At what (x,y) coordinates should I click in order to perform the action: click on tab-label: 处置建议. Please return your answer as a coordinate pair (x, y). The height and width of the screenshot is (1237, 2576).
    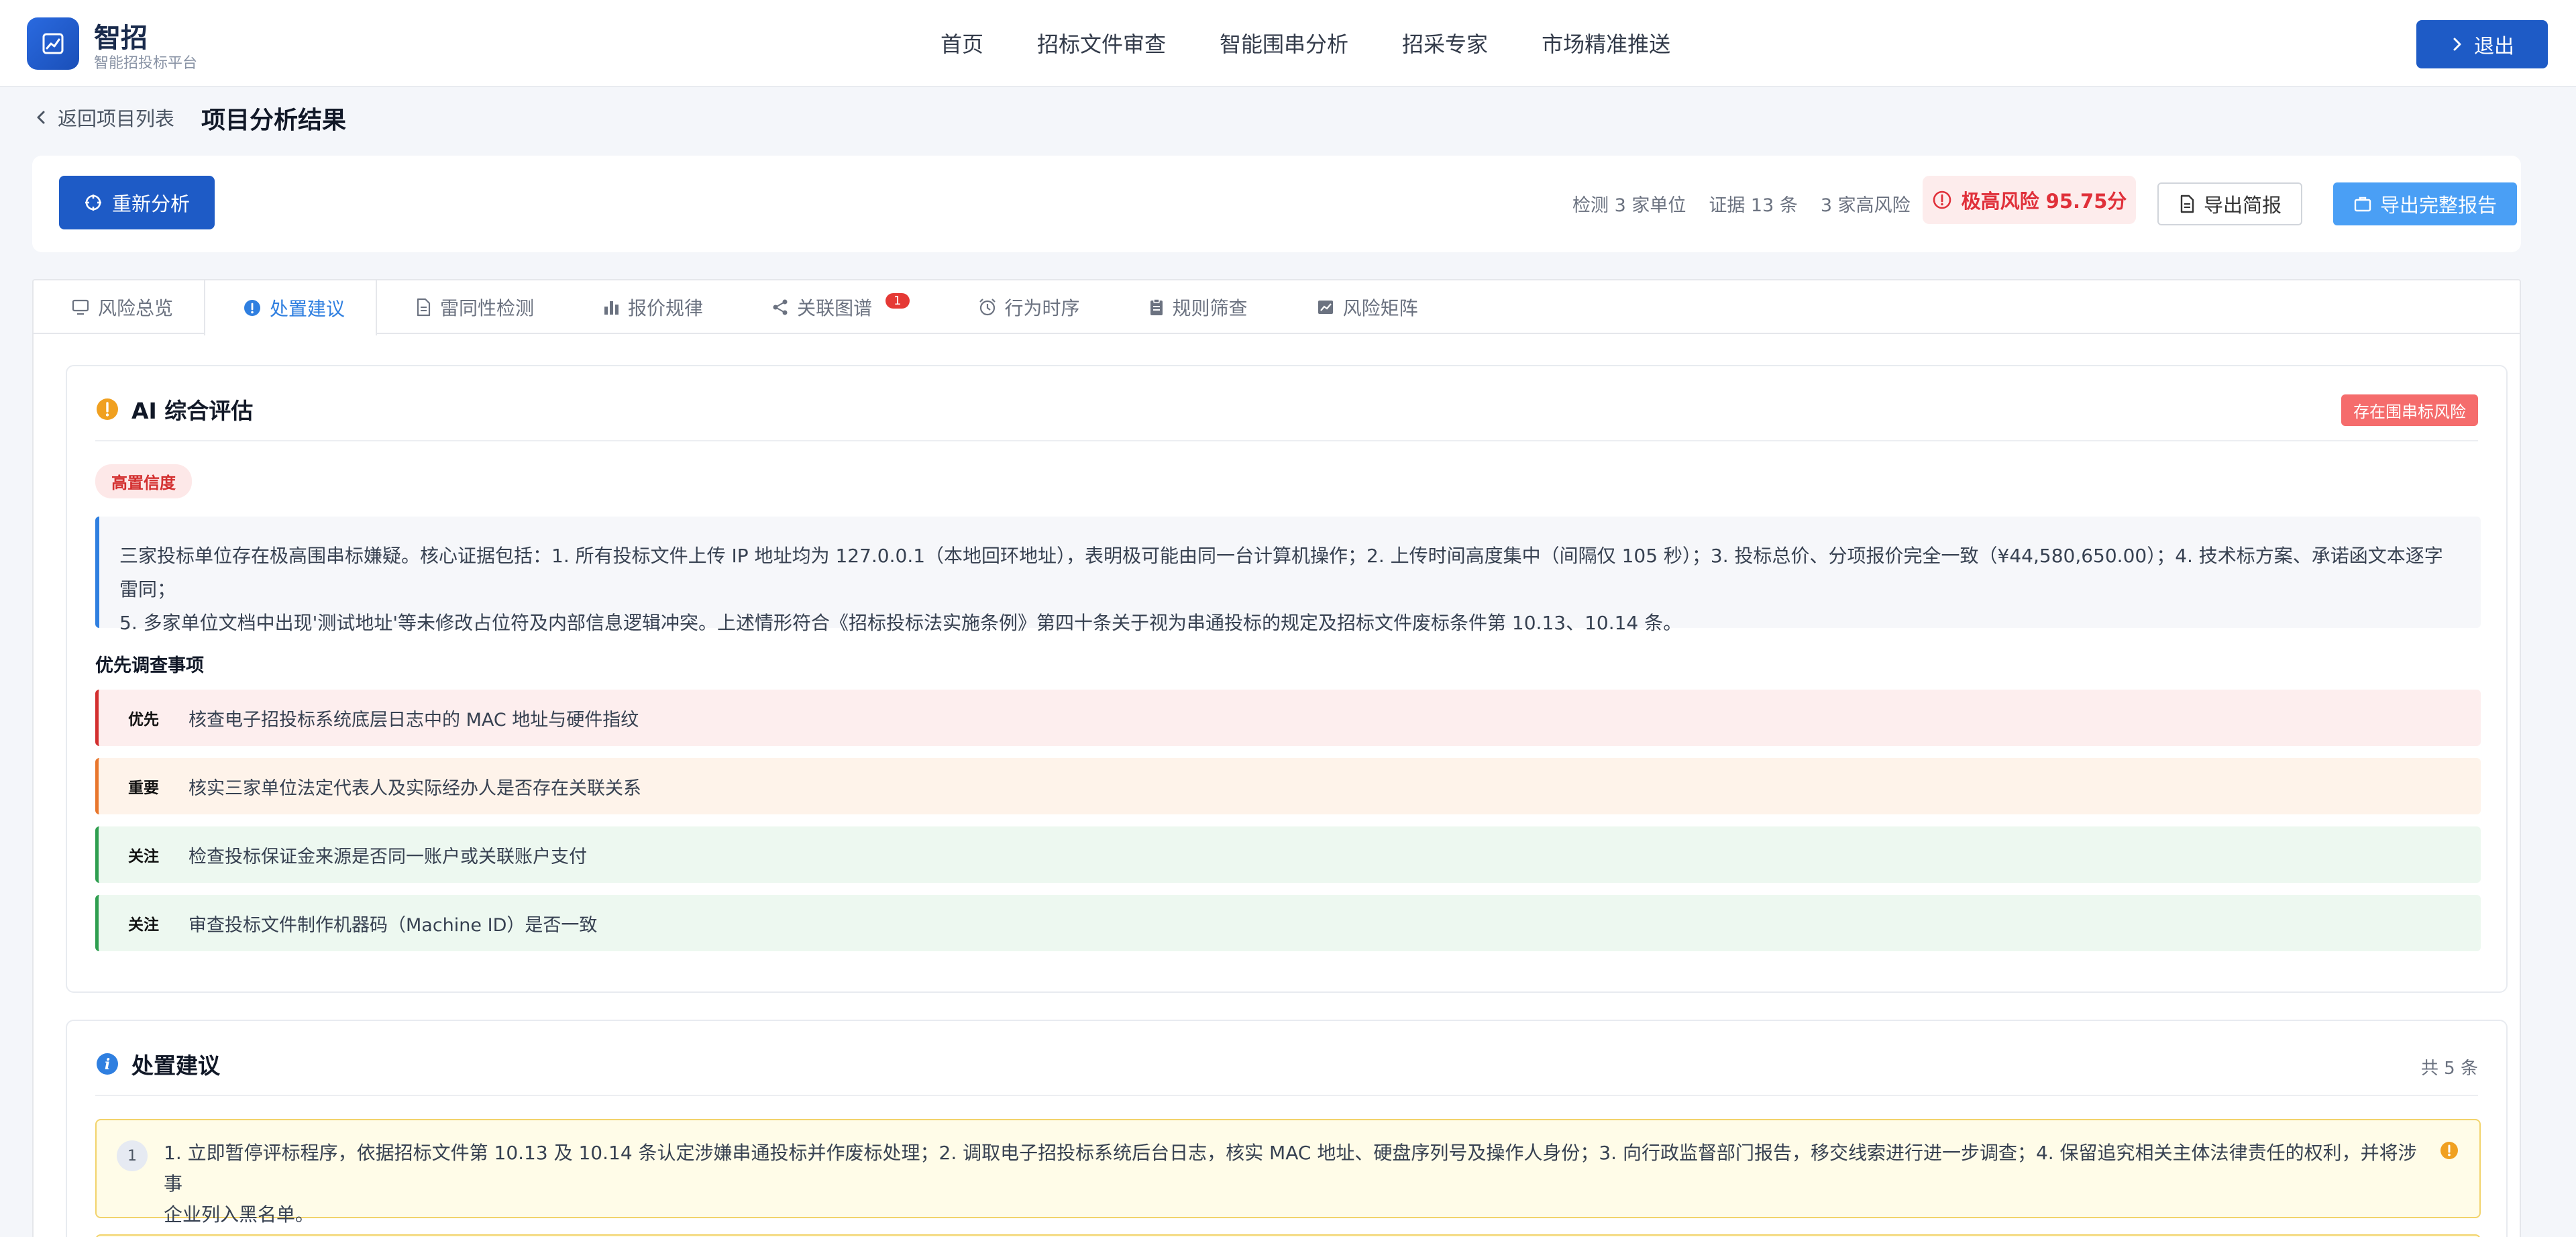
    Looking at the image, I should click on (307, 309).